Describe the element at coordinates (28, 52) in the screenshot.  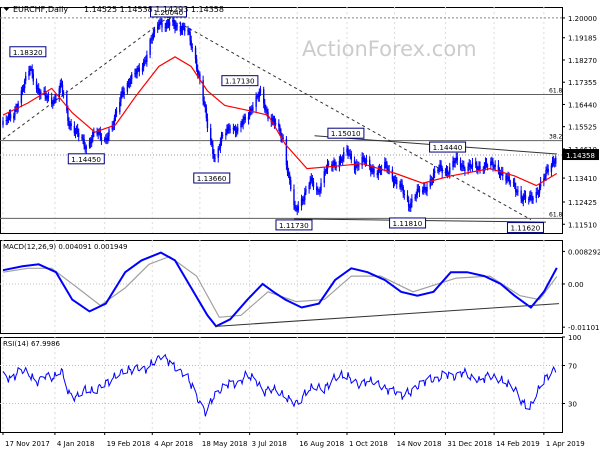
I see `swing-label: 1.18320` at that location.